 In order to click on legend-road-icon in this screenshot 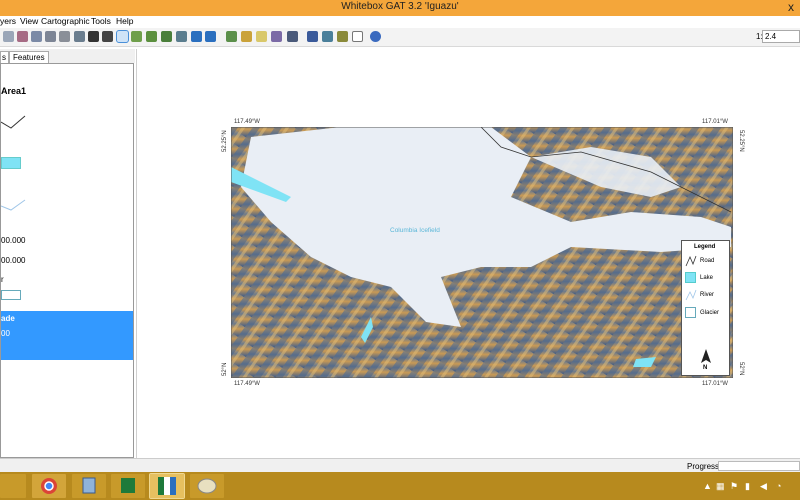, I will do `click(691, 261)`.